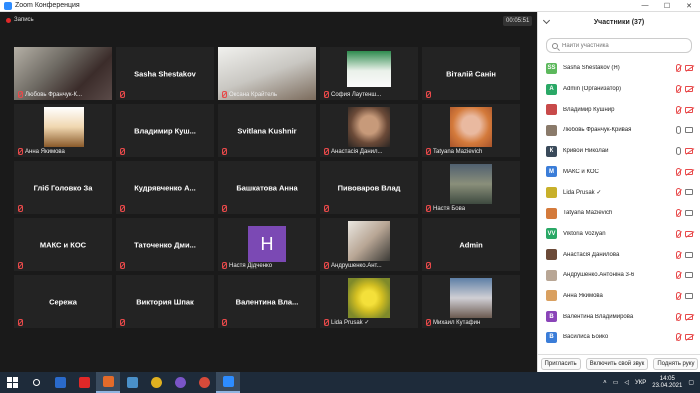 The height and width of the screenshot is (393, 700). What do you see at coordinates (619, 213) in the screenshot?
I see `participant-row: Tatyana Mazievich` at bounding box center [619, 213].